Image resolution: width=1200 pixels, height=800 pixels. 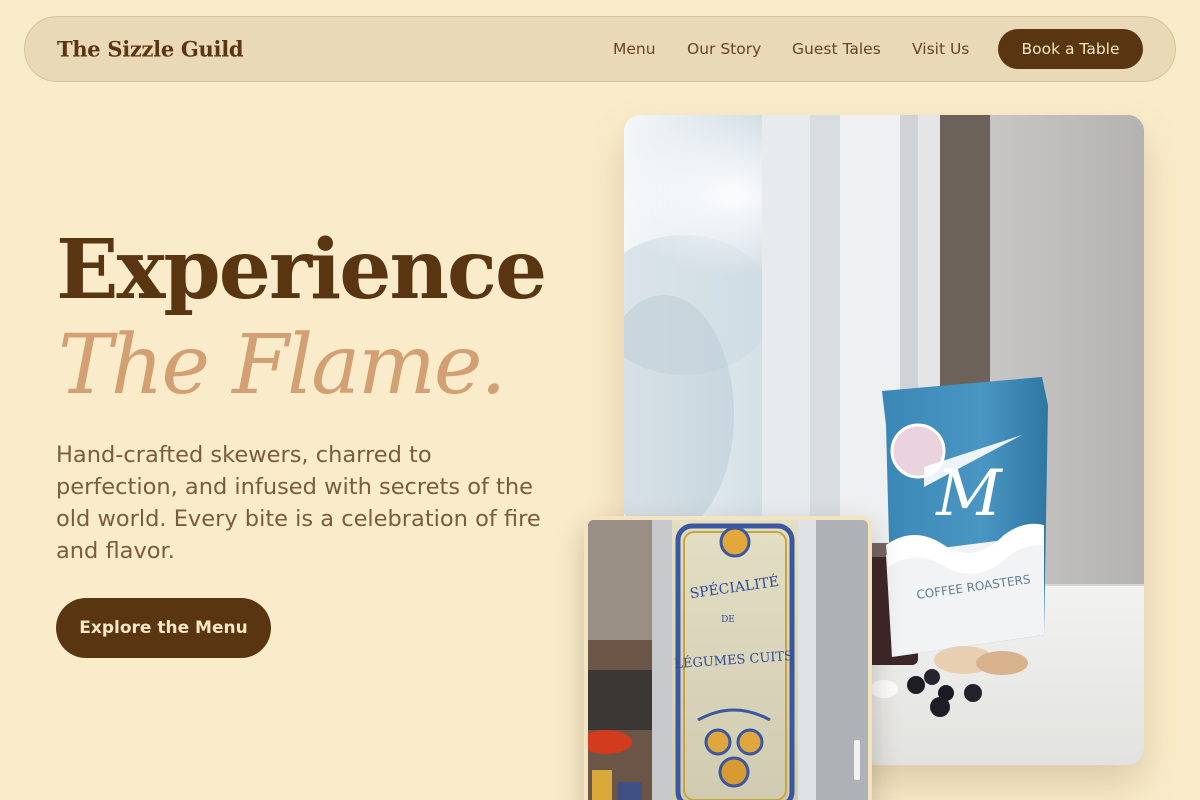 What do you see at coordinates (634, 49) in the screenshot?
I see `nav-link-menu: Menu` at bounding box center [634, 49].